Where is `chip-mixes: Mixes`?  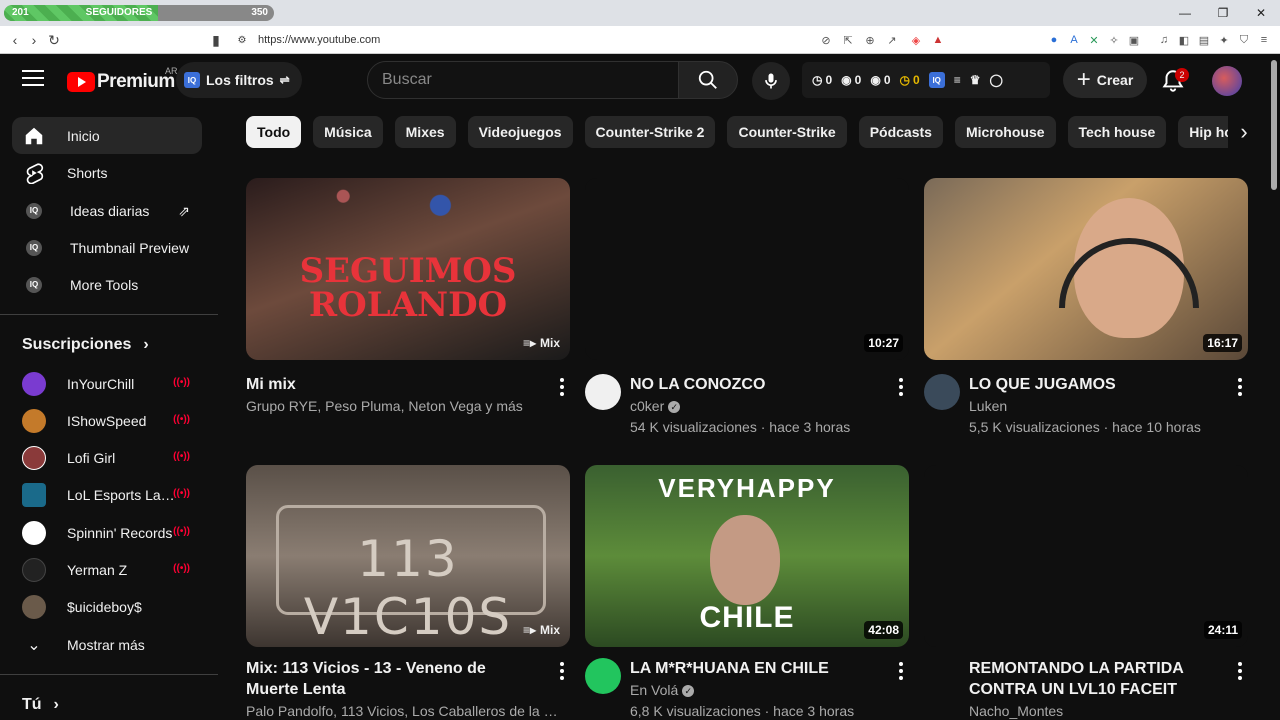 chip-mixes: Mixes is located at coordinates (425, 132).